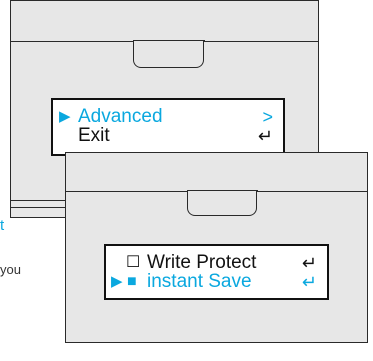 The height and width of the screenshot is (361, 373). What do you see at coordinates (94, 135) in the screenshot?
I see `menu-item-label: Exit` at bounding box center [94, 135].